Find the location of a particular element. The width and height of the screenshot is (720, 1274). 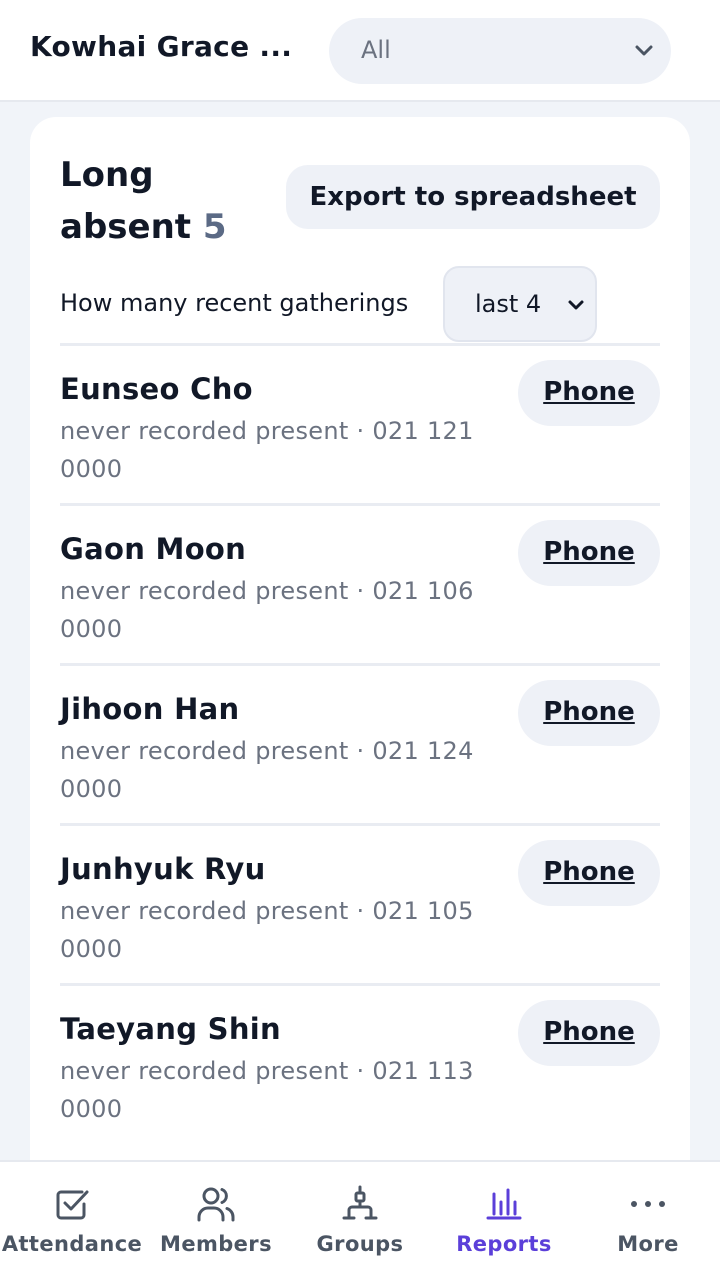

gatherings-label: How many recent gatherings is located at coordinates (234, 303).